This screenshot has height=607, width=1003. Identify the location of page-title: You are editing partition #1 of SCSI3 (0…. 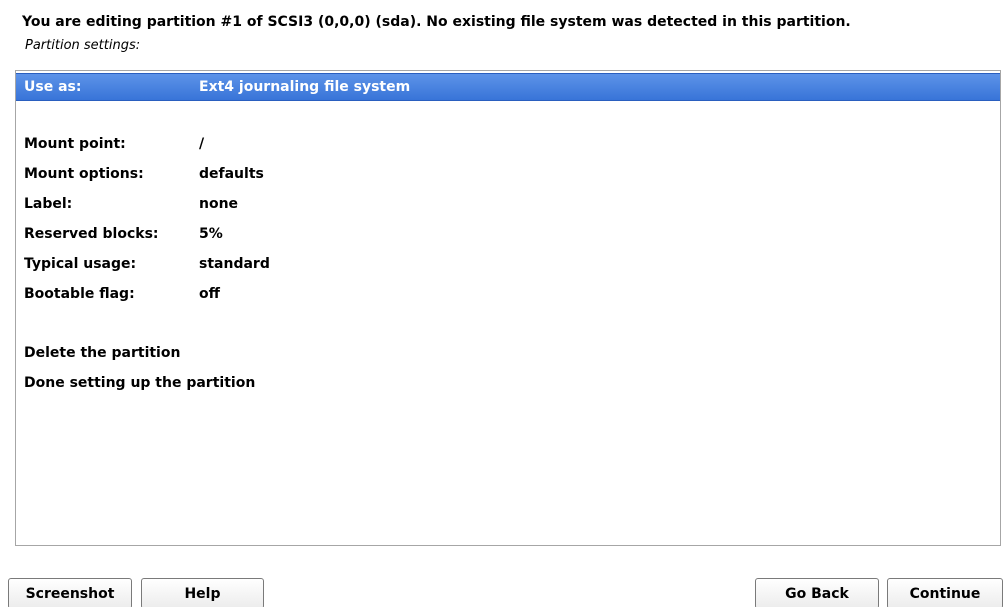
(436, 22).